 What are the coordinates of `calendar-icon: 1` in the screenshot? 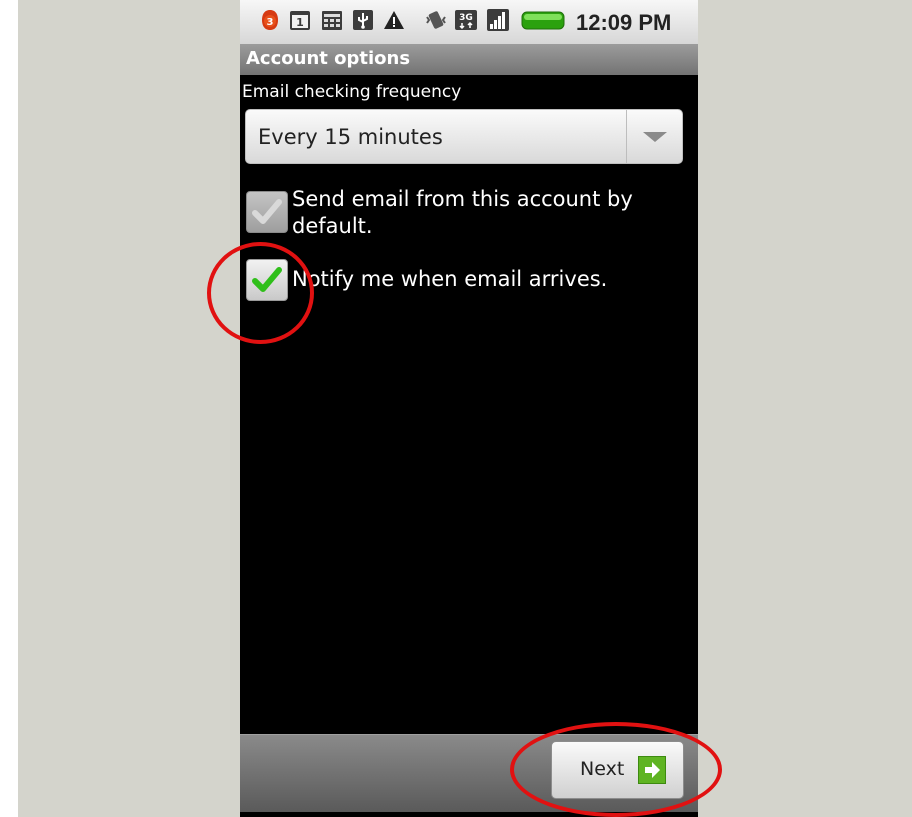 It's located at (300, 20).